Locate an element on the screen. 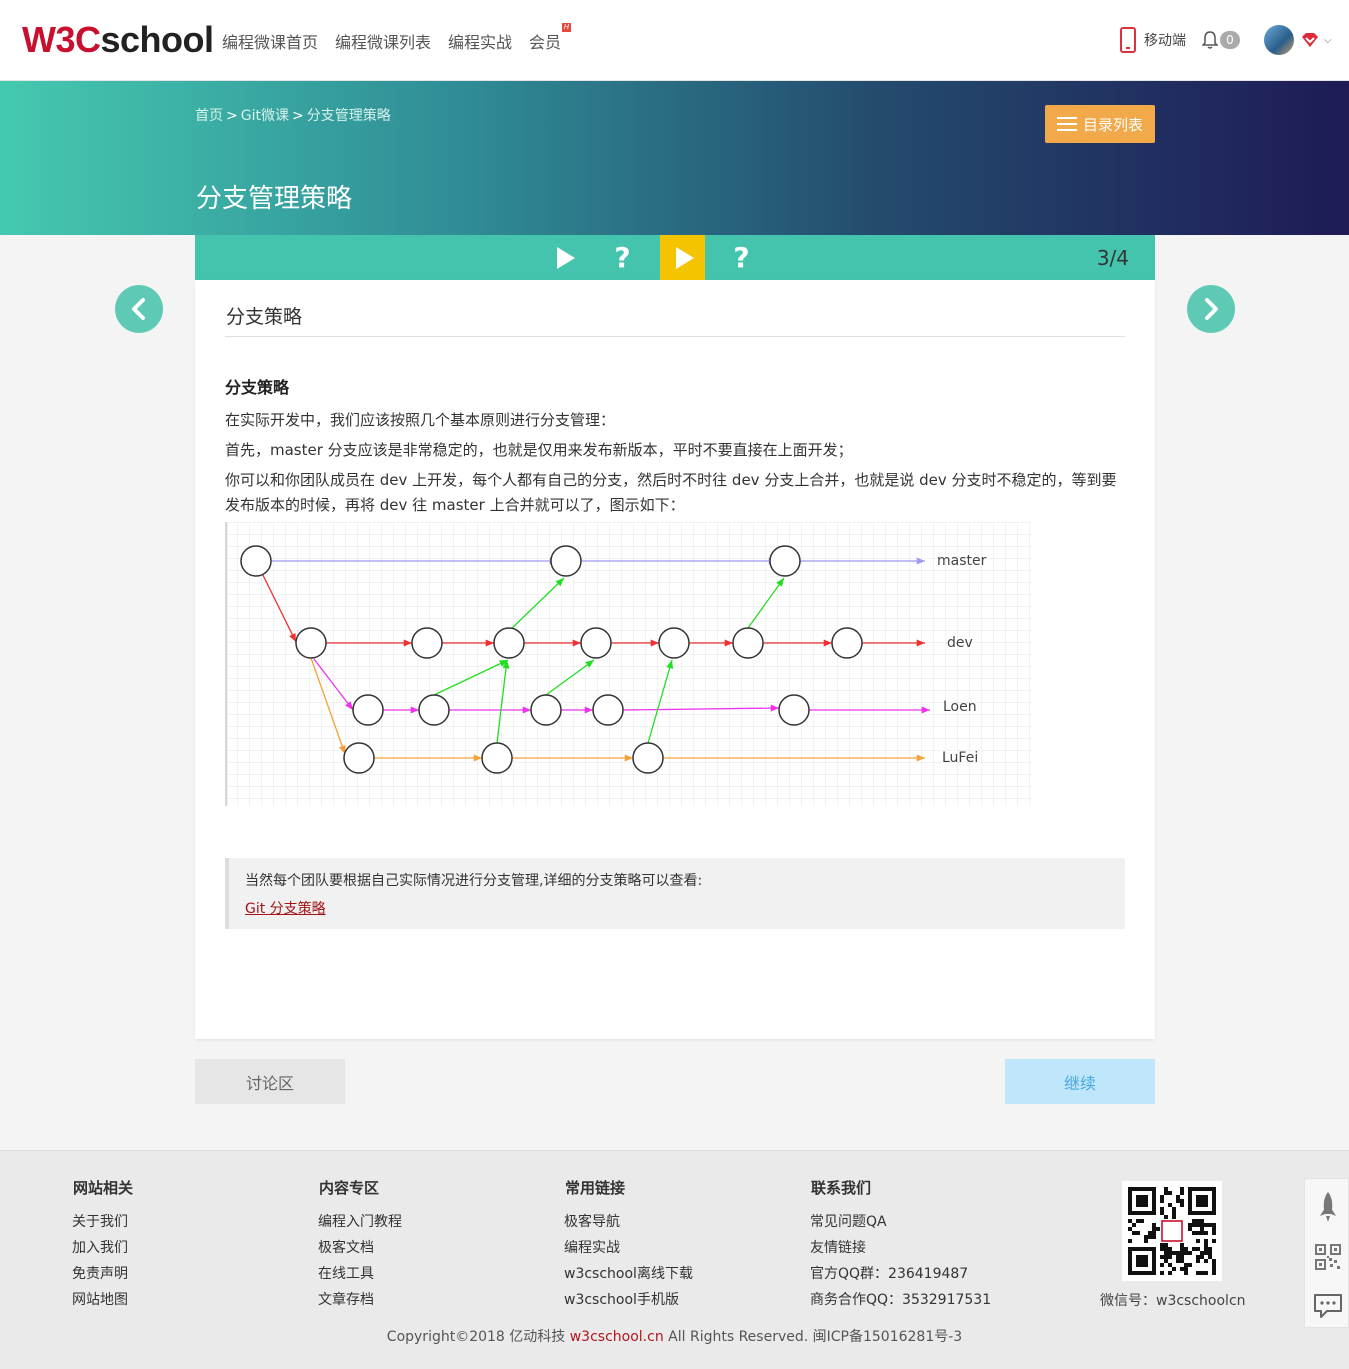 This screenshot has width=1349, height=1369. step-3-play is located at coordinates (682, 257).